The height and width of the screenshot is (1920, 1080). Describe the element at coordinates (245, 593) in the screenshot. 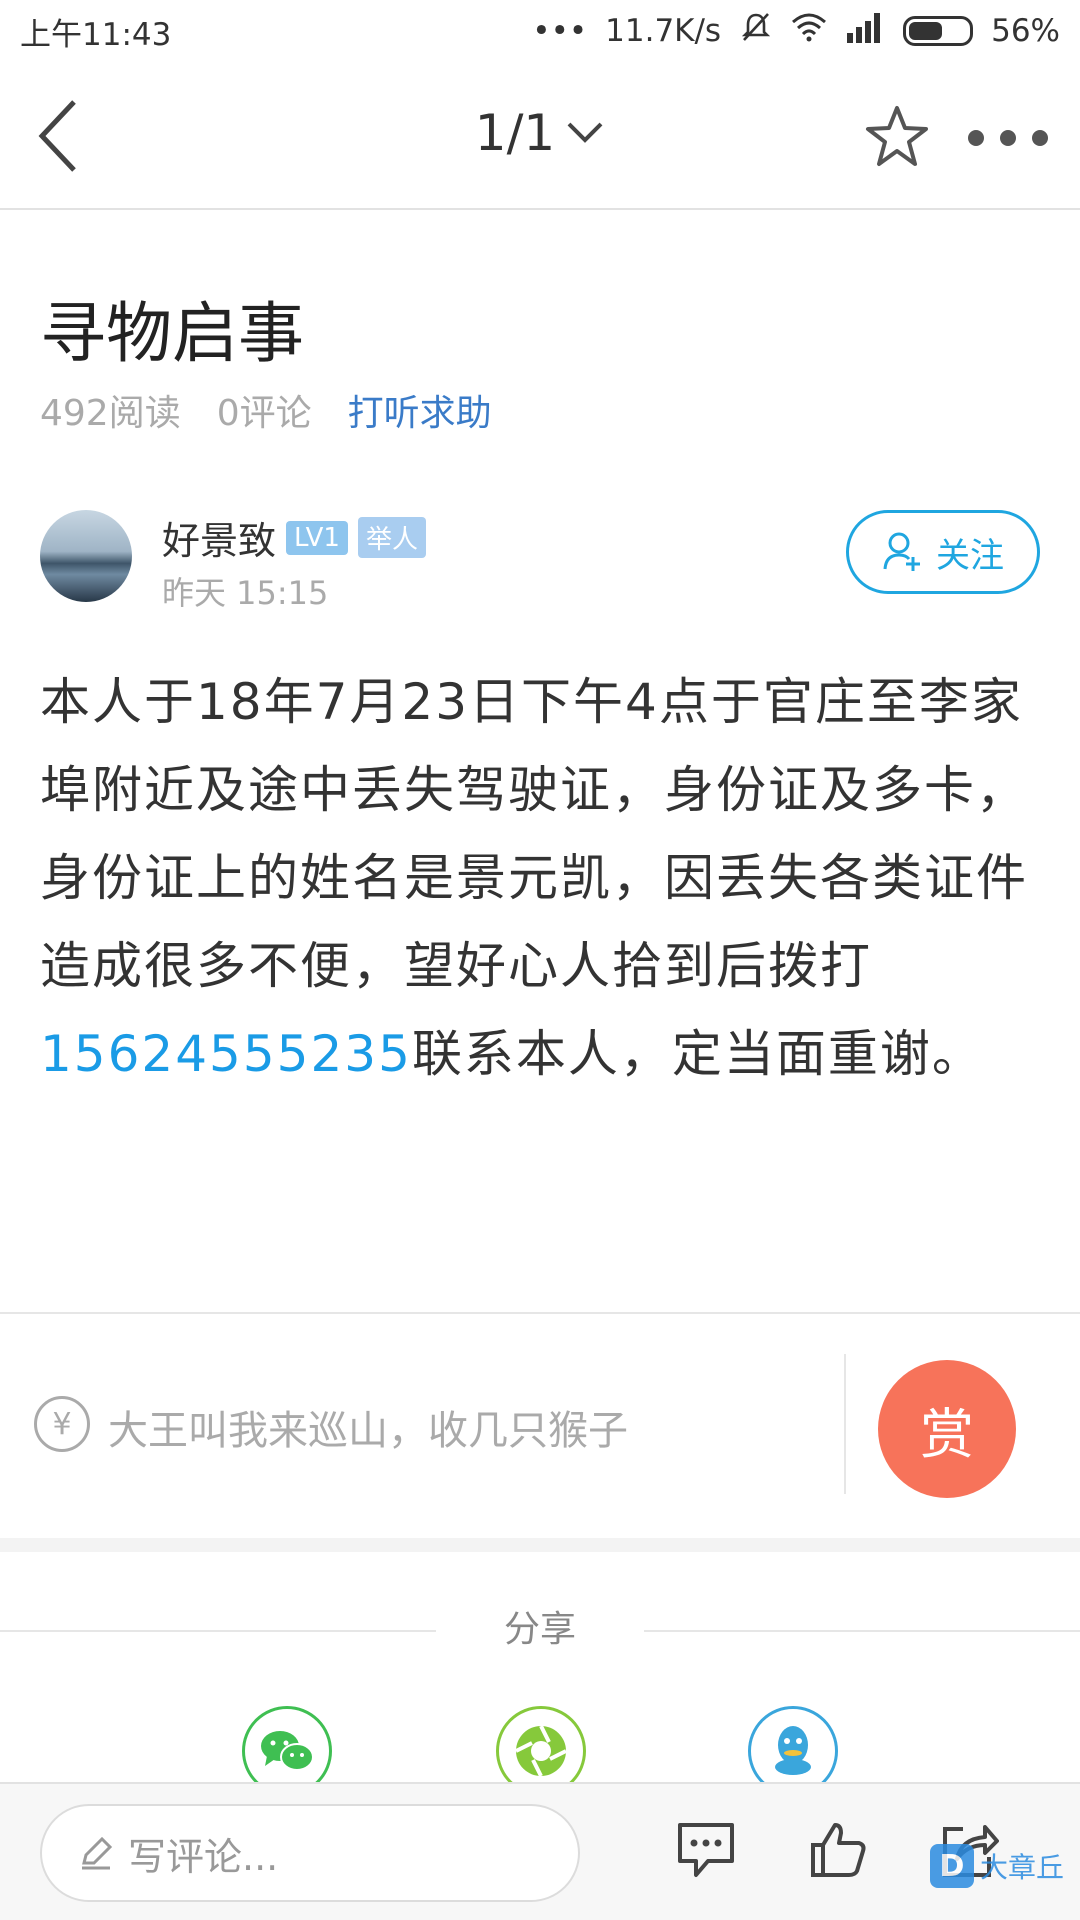

I see `post-time: 昨天 15:15` at that location.